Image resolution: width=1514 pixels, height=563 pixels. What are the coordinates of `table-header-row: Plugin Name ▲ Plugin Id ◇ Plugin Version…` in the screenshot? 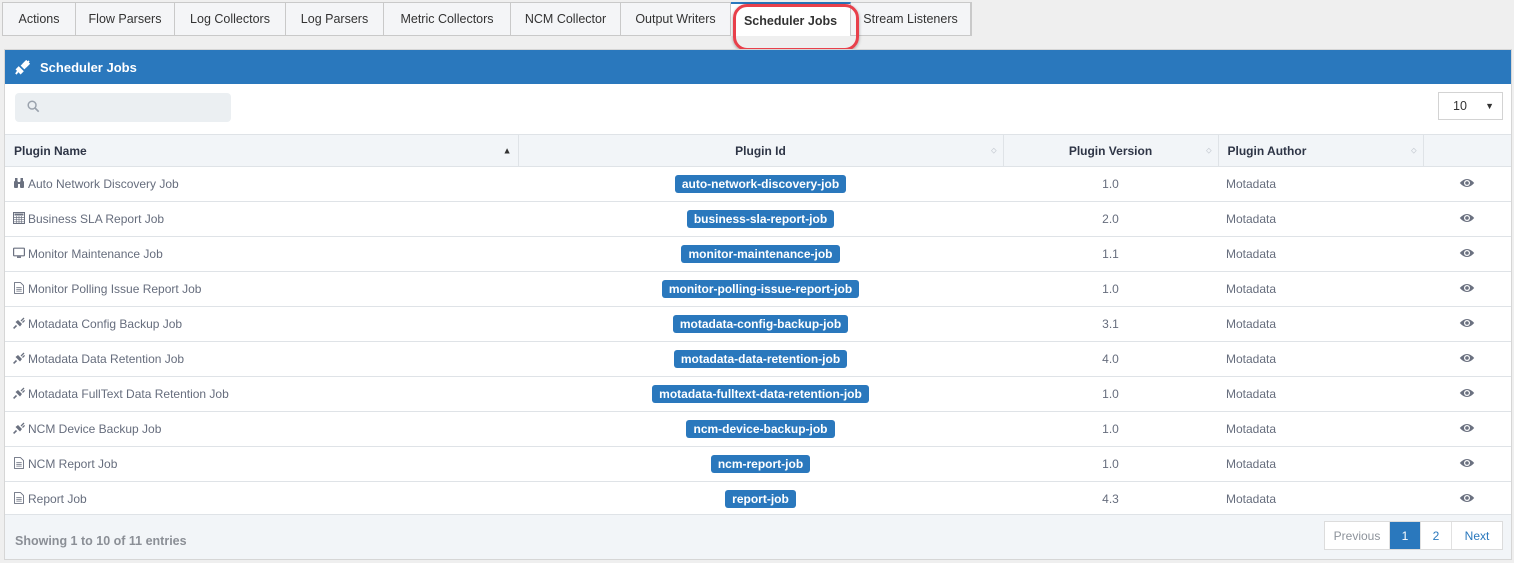 It's located at (758, 150).